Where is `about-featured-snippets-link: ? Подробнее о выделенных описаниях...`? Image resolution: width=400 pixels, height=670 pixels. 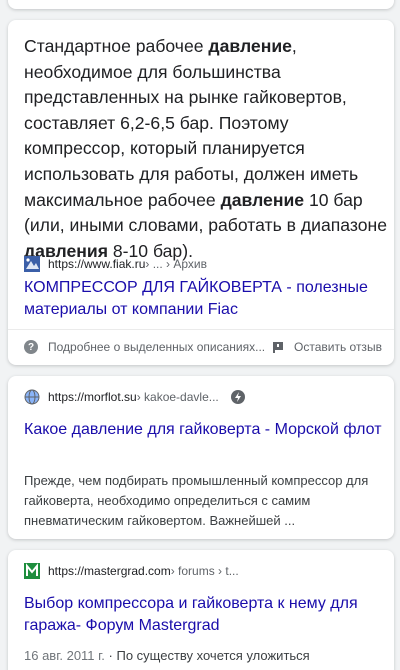 about-featured-snippets-link: ? Подробнее о выделенных описаниях... is located at coordinates (144, 347).